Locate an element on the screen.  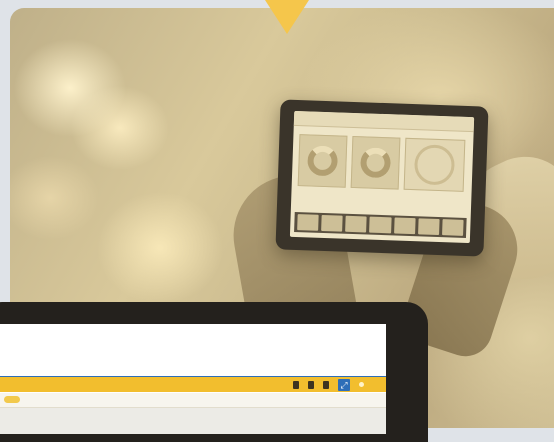
filter-pill is located at coordinates (12, 399).